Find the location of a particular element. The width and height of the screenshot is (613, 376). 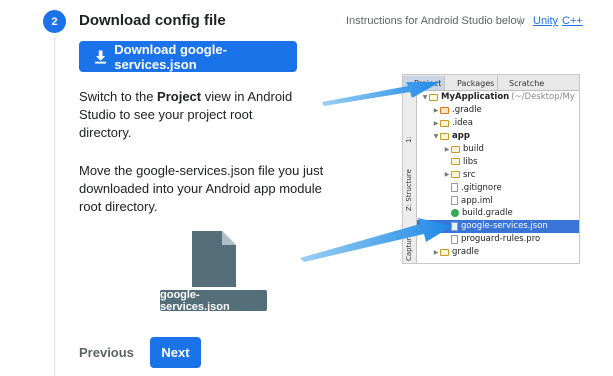

tree-item-label: google-services.json is located at coordinates (504, 226).